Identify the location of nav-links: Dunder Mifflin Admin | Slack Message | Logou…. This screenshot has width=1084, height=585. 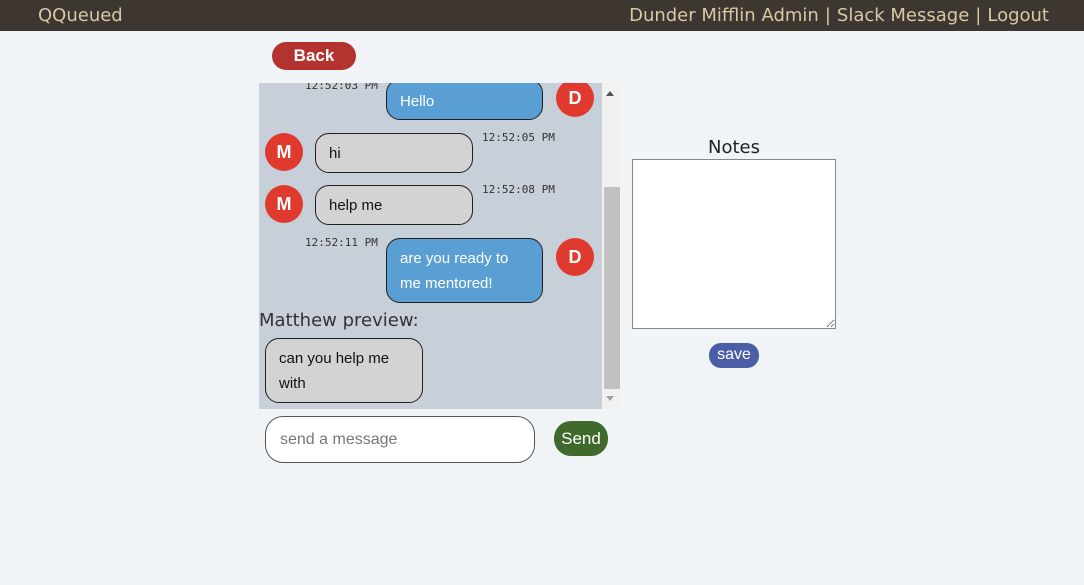
(839, 15).